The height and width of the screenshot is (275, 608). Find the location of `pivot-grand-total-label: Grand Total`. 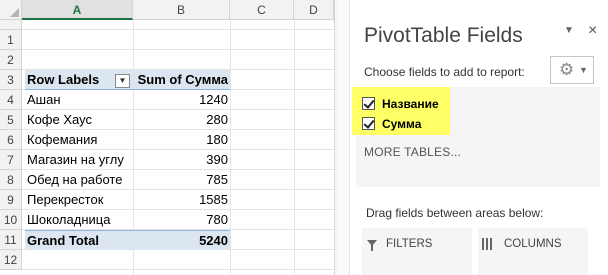

pivot-grand-total-label: Grand Total is located at coordinates (79, 240).